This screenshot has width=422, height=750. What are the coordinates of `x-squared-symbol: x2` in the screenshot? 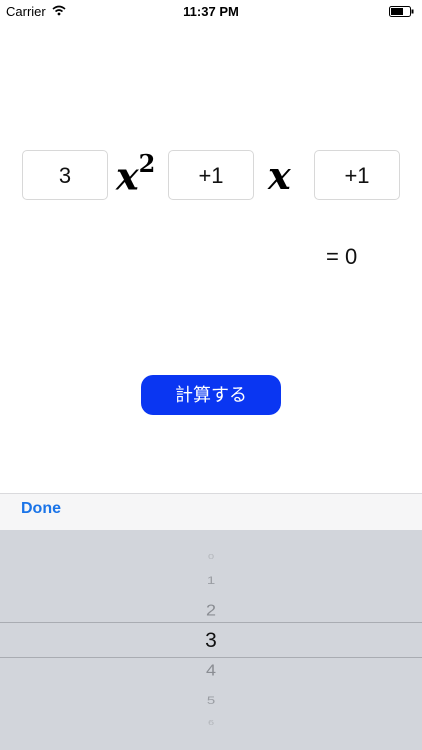 It's located at (135, 174).